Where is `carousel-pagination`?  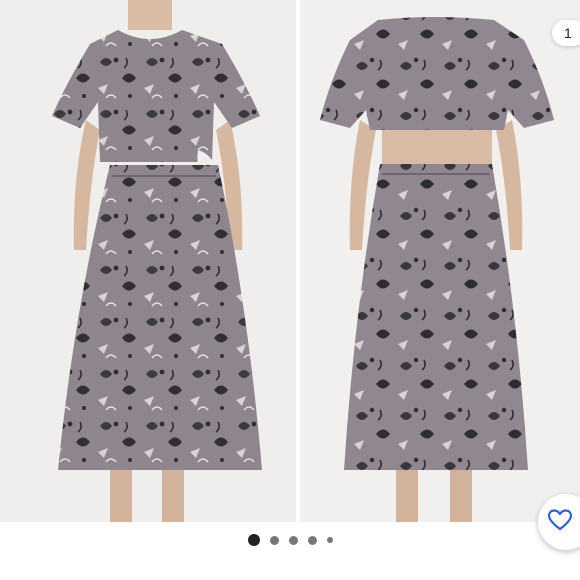 carousel-pagination is located at coordinates (290, 540).